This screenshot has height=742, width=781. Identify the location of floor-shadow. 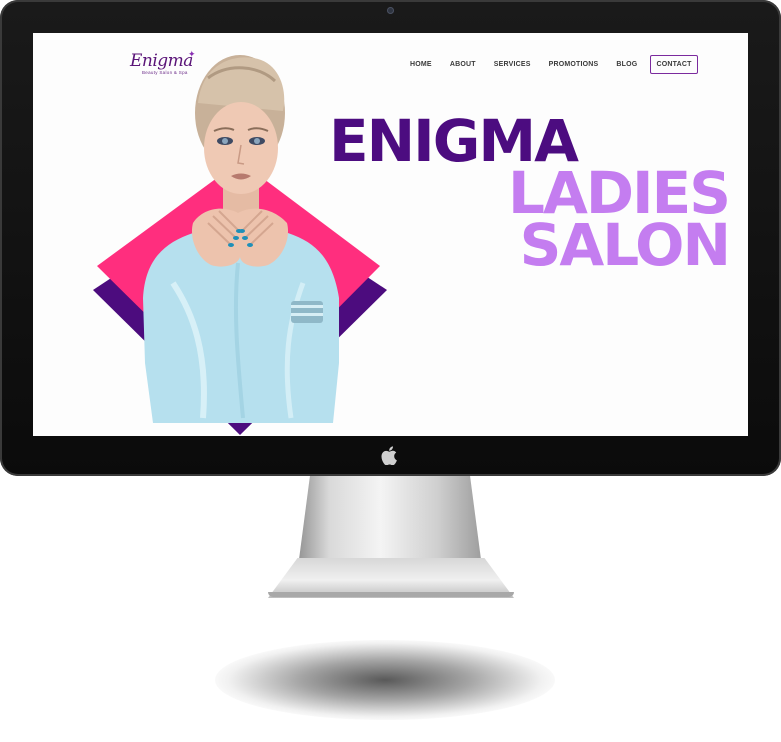
(385, 680).